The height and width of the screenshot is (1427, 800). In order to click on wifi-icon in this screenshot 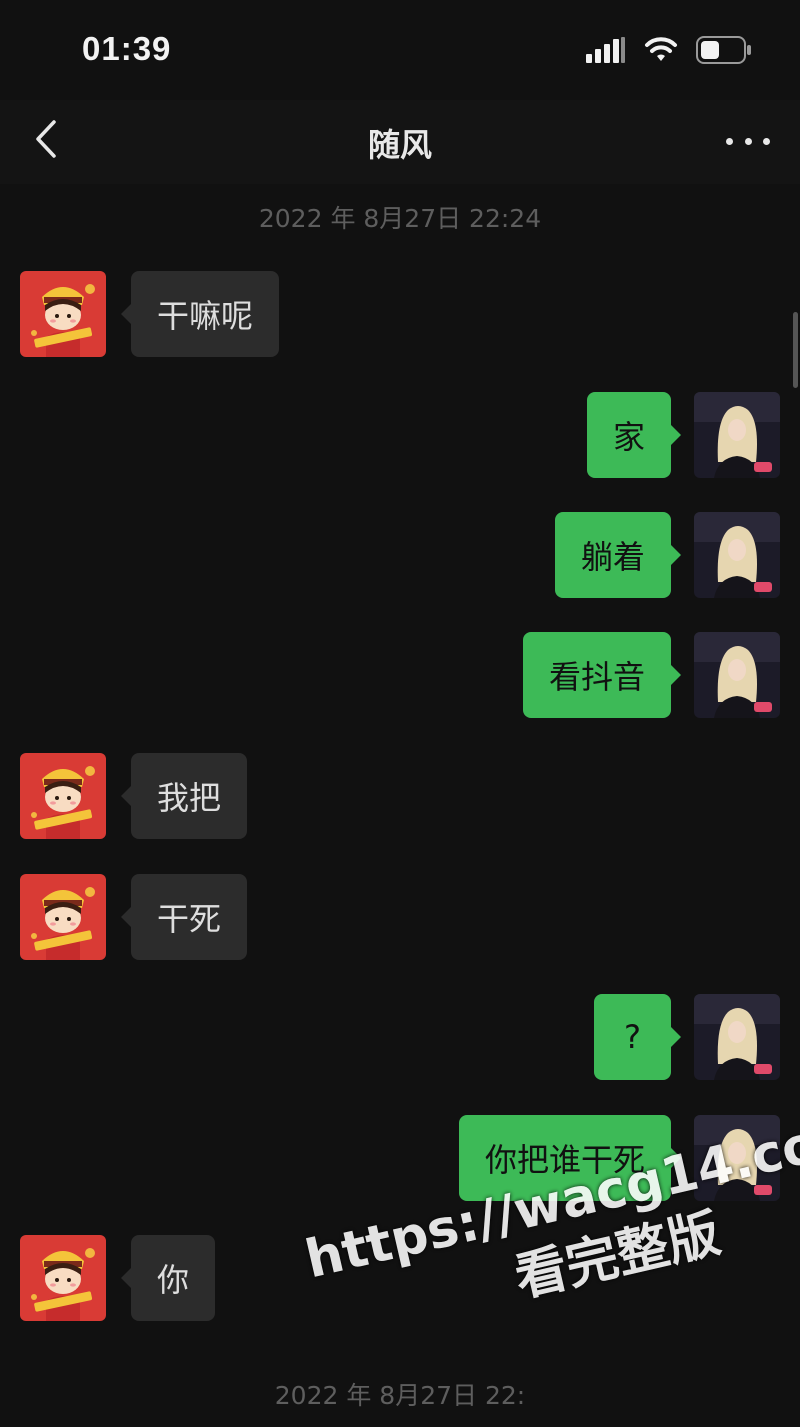, I will do `click(661, 52)`.